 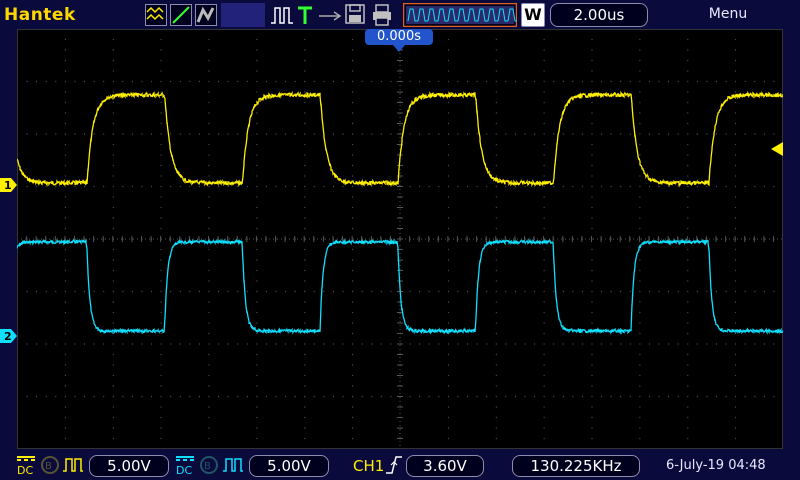 What do you see at coordinates (399, 37) in the screenshot?
I see `trigger-position-marker: 0.000s` at bounding box center [399, 37].